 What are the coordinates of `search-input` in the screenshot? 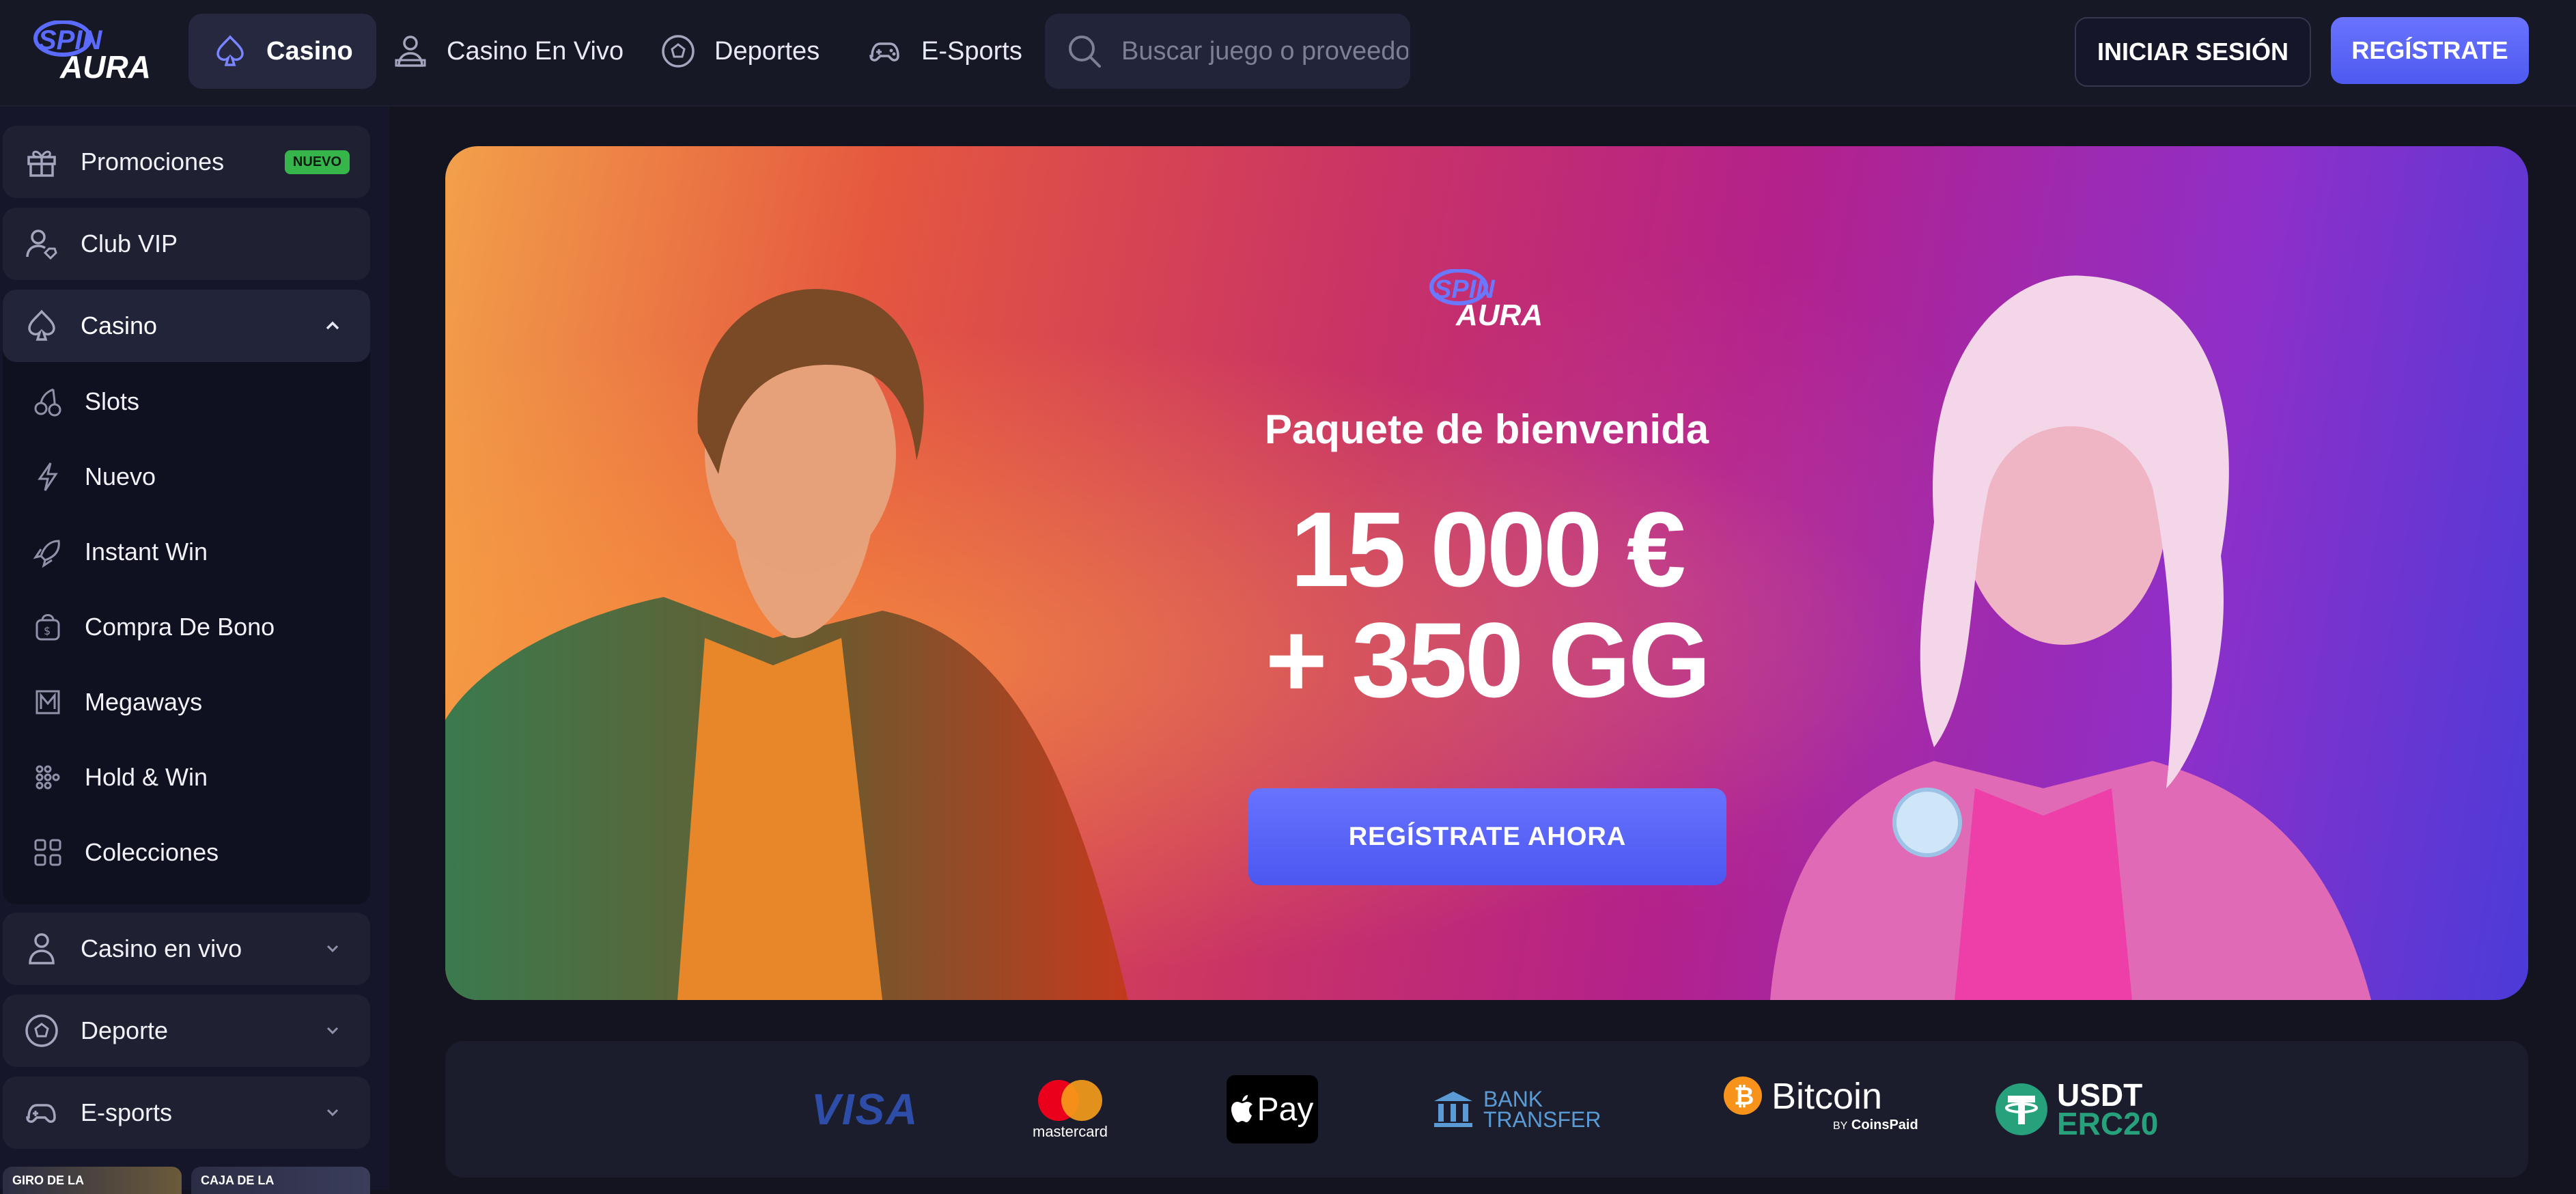 It's located at (1265, 51).